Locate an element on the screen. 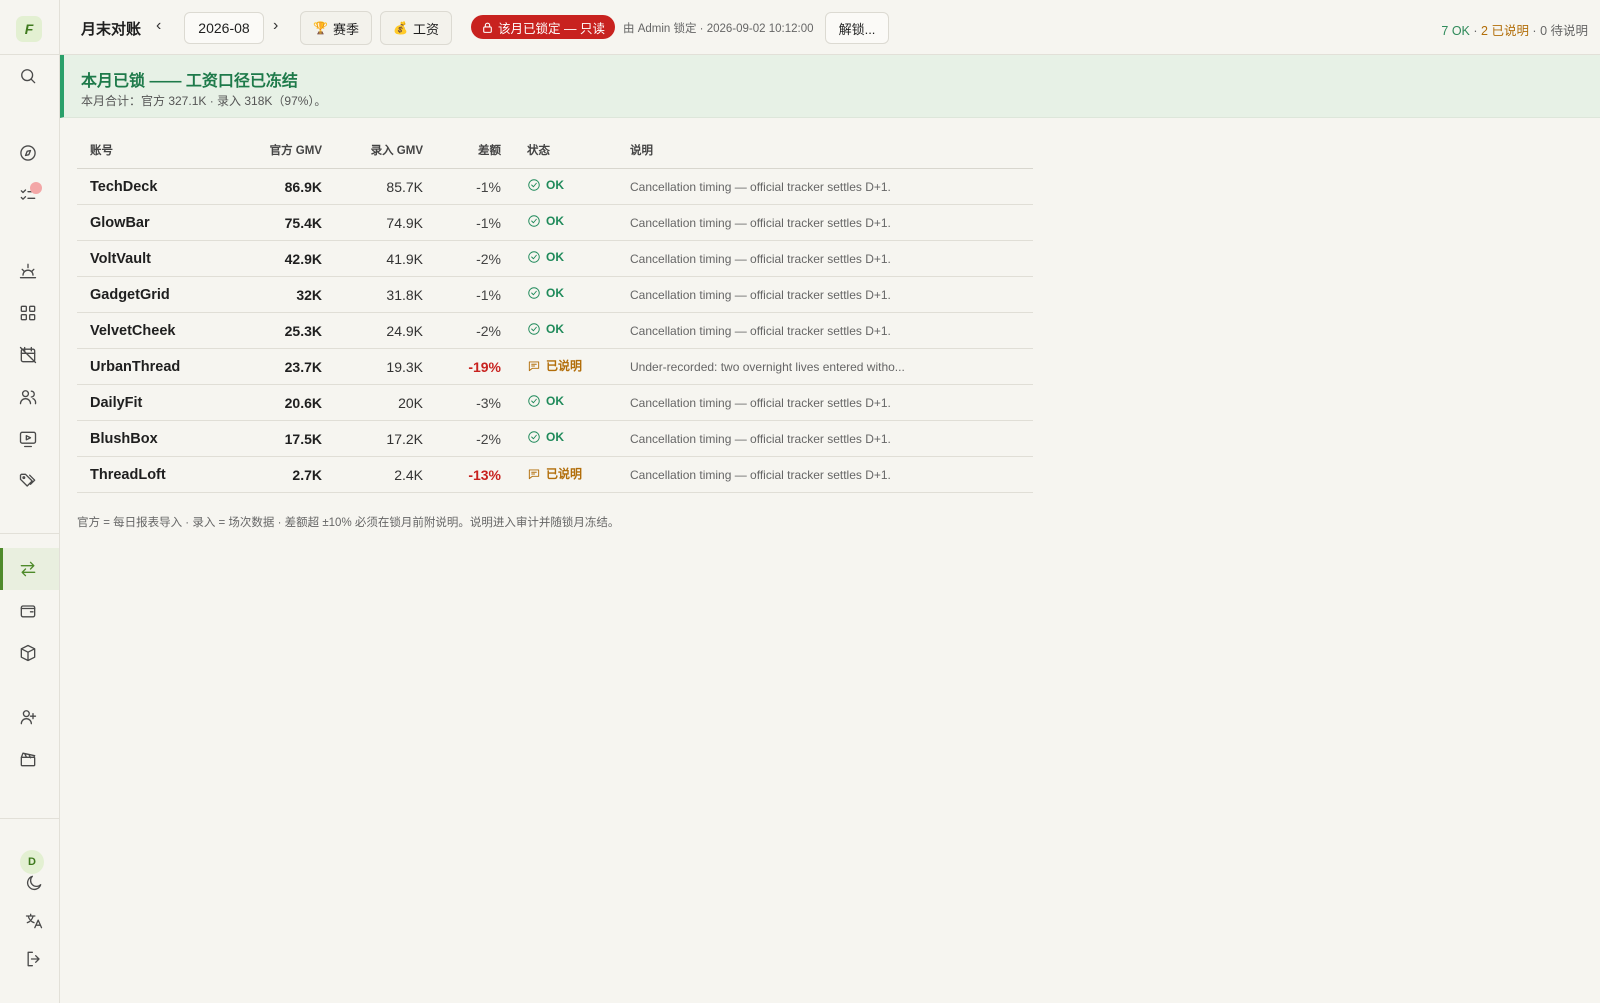 The height and width of the screenshot is (1003, 1600). monitor-play-icon is located at coordinates (28, 439).